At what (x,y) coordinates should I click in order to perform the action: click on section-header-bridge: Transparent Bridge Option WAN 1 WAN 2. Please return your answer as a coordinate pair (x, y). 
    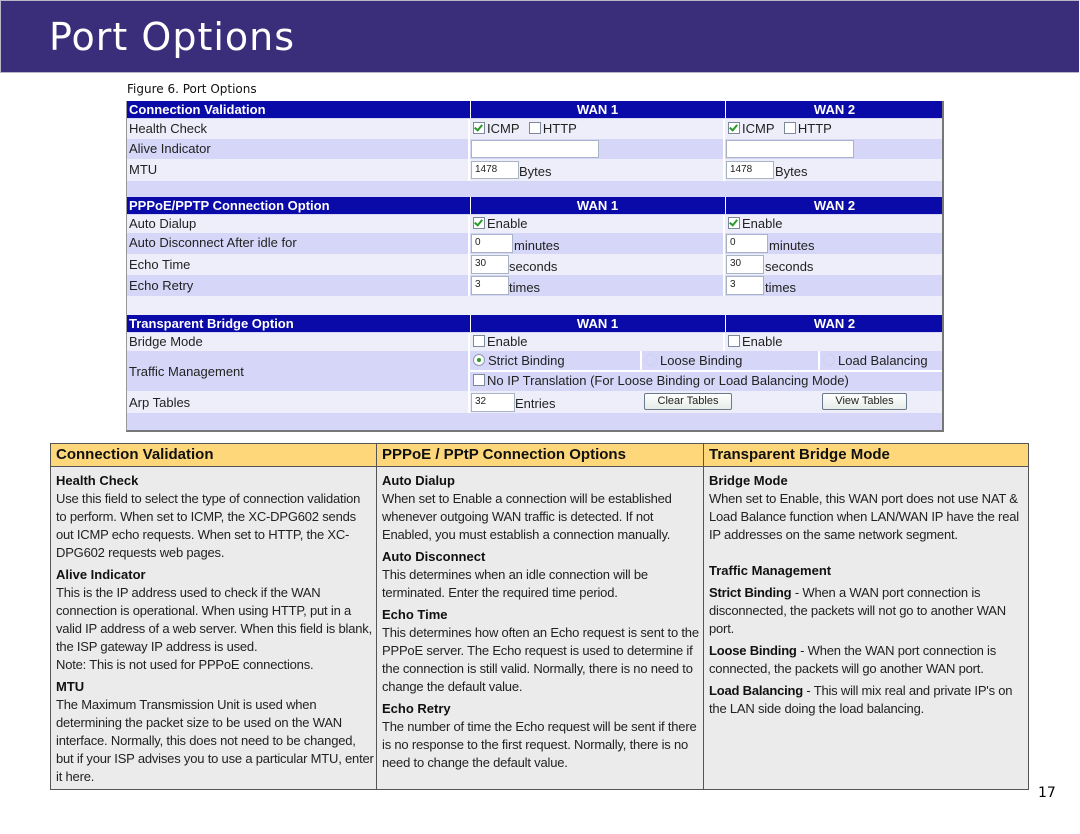
    Looking at the image, I should click on (534, 323).